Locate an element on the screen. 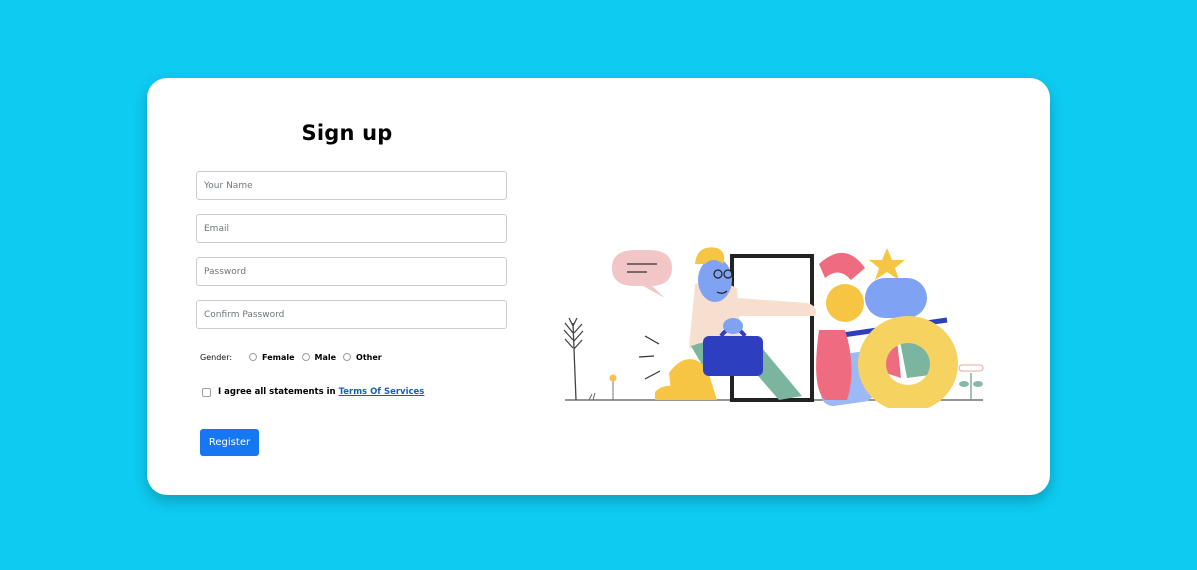 This screenshot has width=1197, height=570. email-input is located at coordinates (351, 228).